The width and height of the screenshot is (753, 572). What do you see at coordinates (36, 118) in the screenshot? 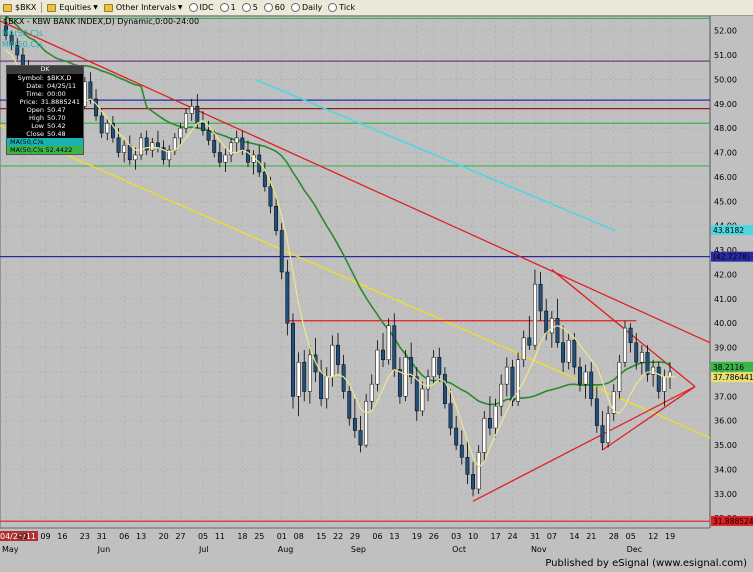
I see `info-row-label: High` at bounding box center [36, 118].